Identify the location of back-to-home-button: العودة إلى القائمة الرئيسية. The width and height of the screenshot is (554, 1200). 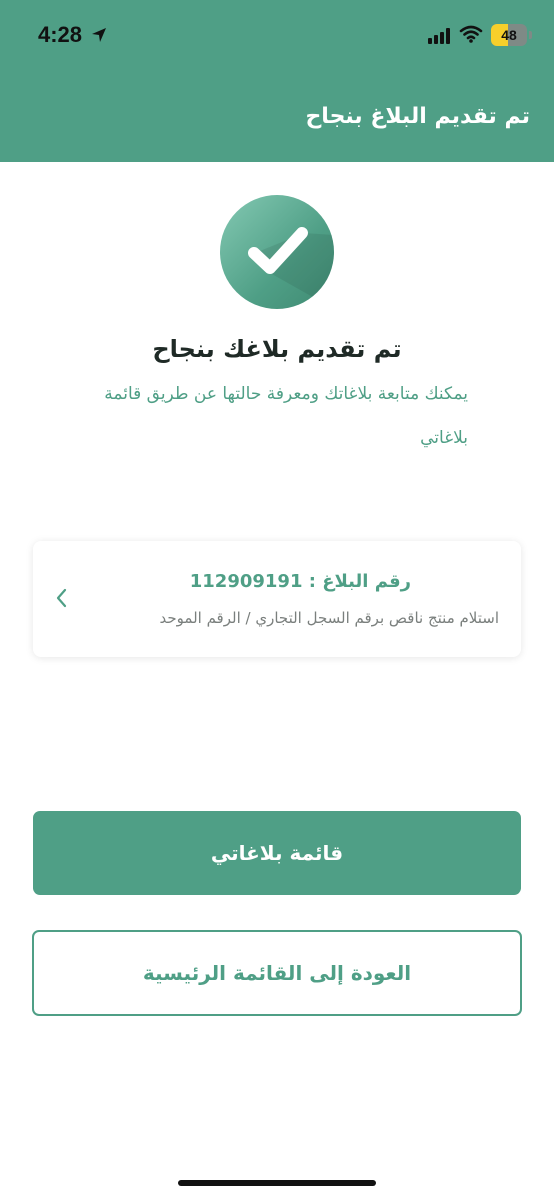
(277, 973).